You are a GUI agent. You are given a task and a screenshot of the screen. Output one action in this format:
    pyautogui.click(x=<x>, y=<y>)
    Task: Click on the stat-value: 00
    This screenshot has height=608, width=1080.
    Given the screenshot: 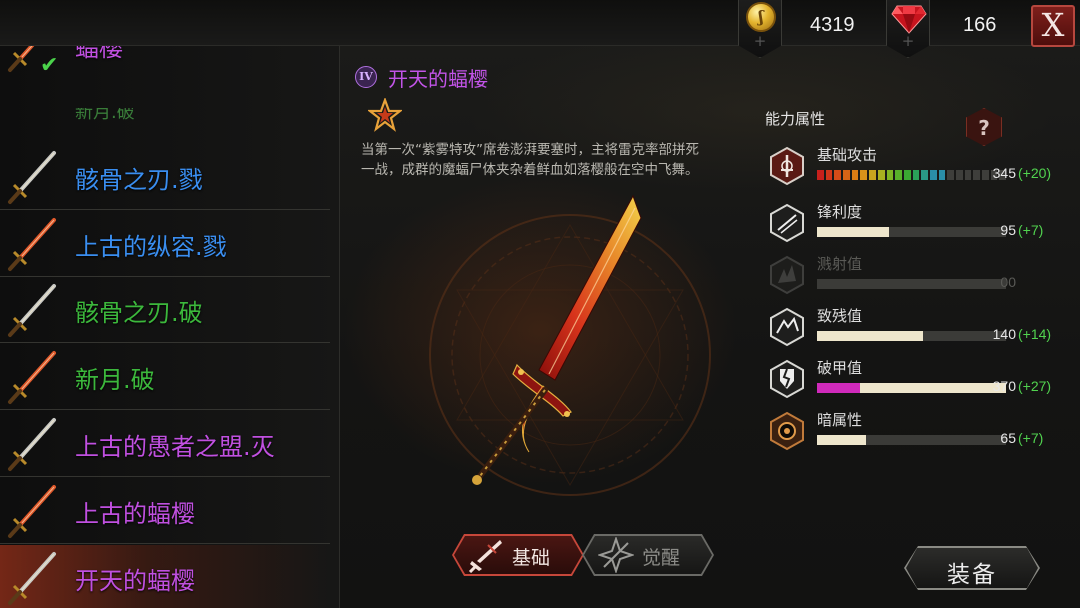 What is the action you would take?
    pyautogui.click(x=1008, y=282)
    